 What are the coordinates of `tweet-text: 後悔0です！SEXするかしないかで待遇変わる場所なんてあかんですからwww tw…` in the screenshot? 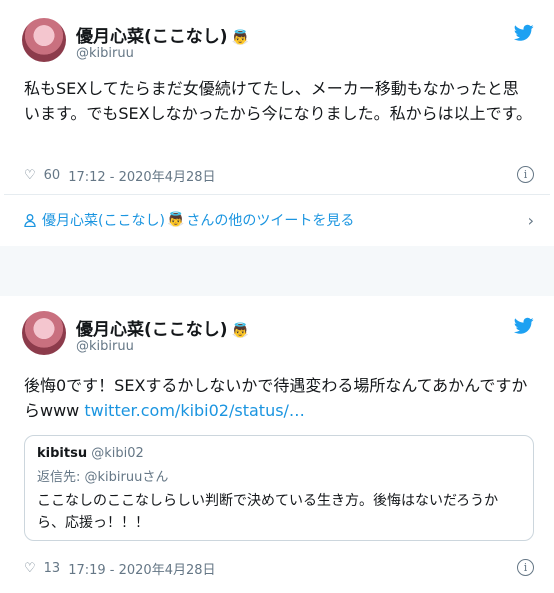 It's located at (276, 398).